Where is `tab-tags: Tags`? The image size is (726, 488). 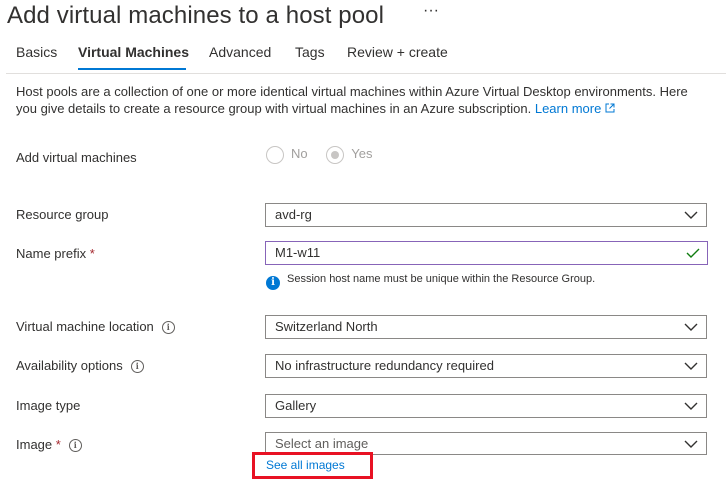 tab-tags: Tags is located at coordinates (310, 52).